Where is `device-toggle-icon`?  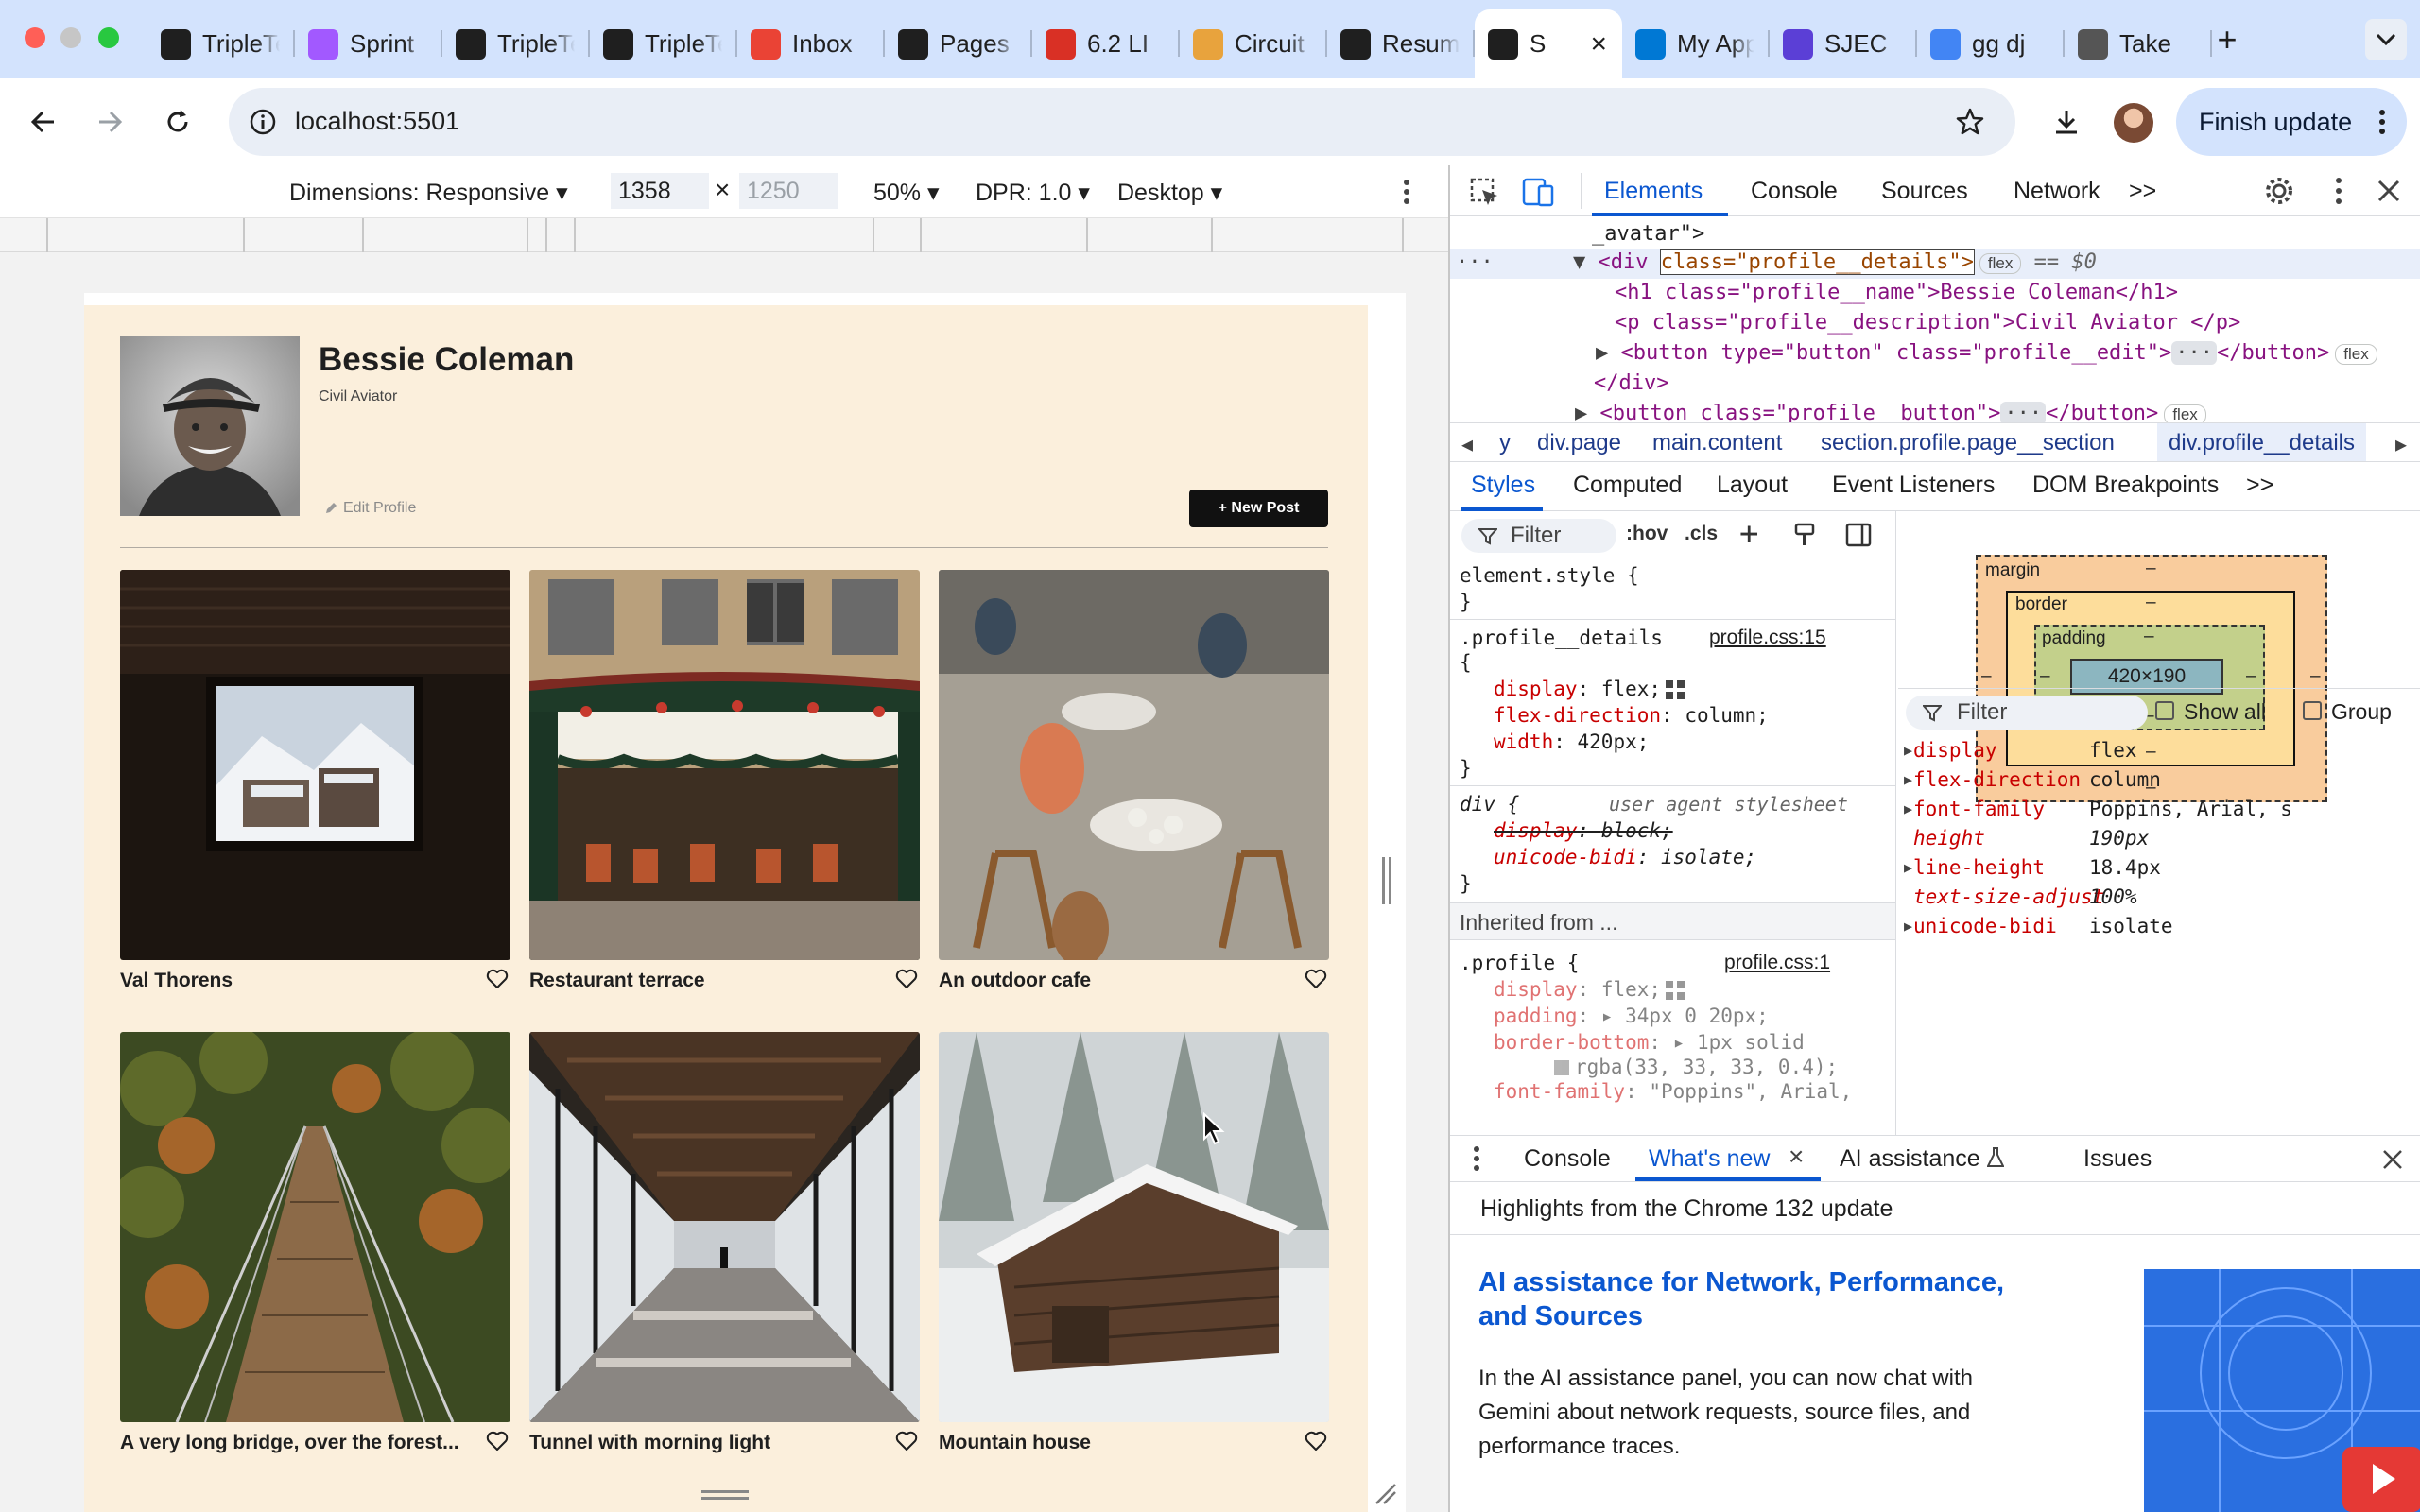 device-toggle-icon is located at coordinates (1538, 192).